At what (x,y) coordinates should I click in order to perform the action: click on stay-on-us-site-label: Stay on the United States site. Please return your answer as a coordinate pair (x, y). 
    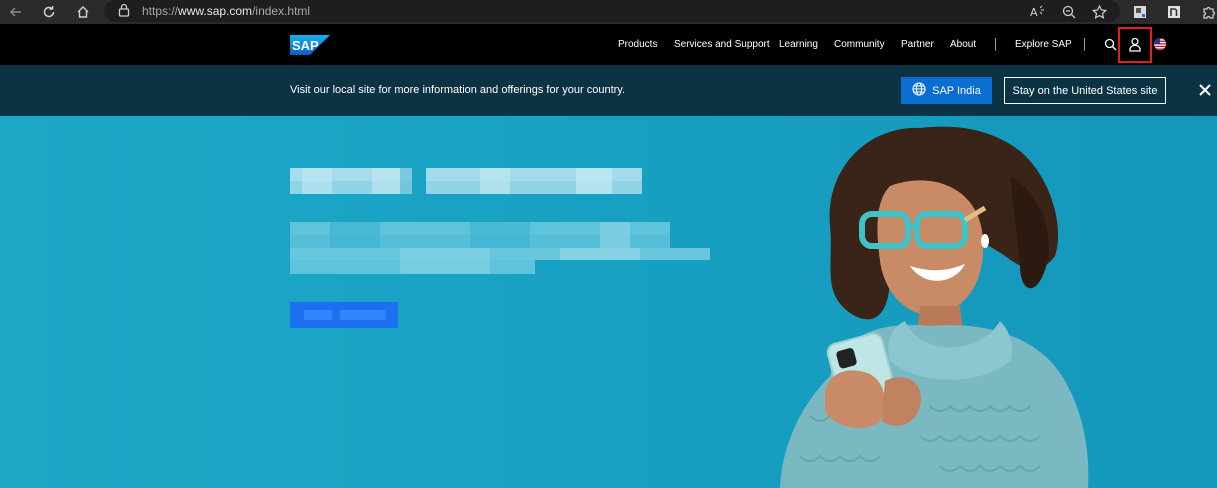
    Looking at the image, I should click on (1085, 90).